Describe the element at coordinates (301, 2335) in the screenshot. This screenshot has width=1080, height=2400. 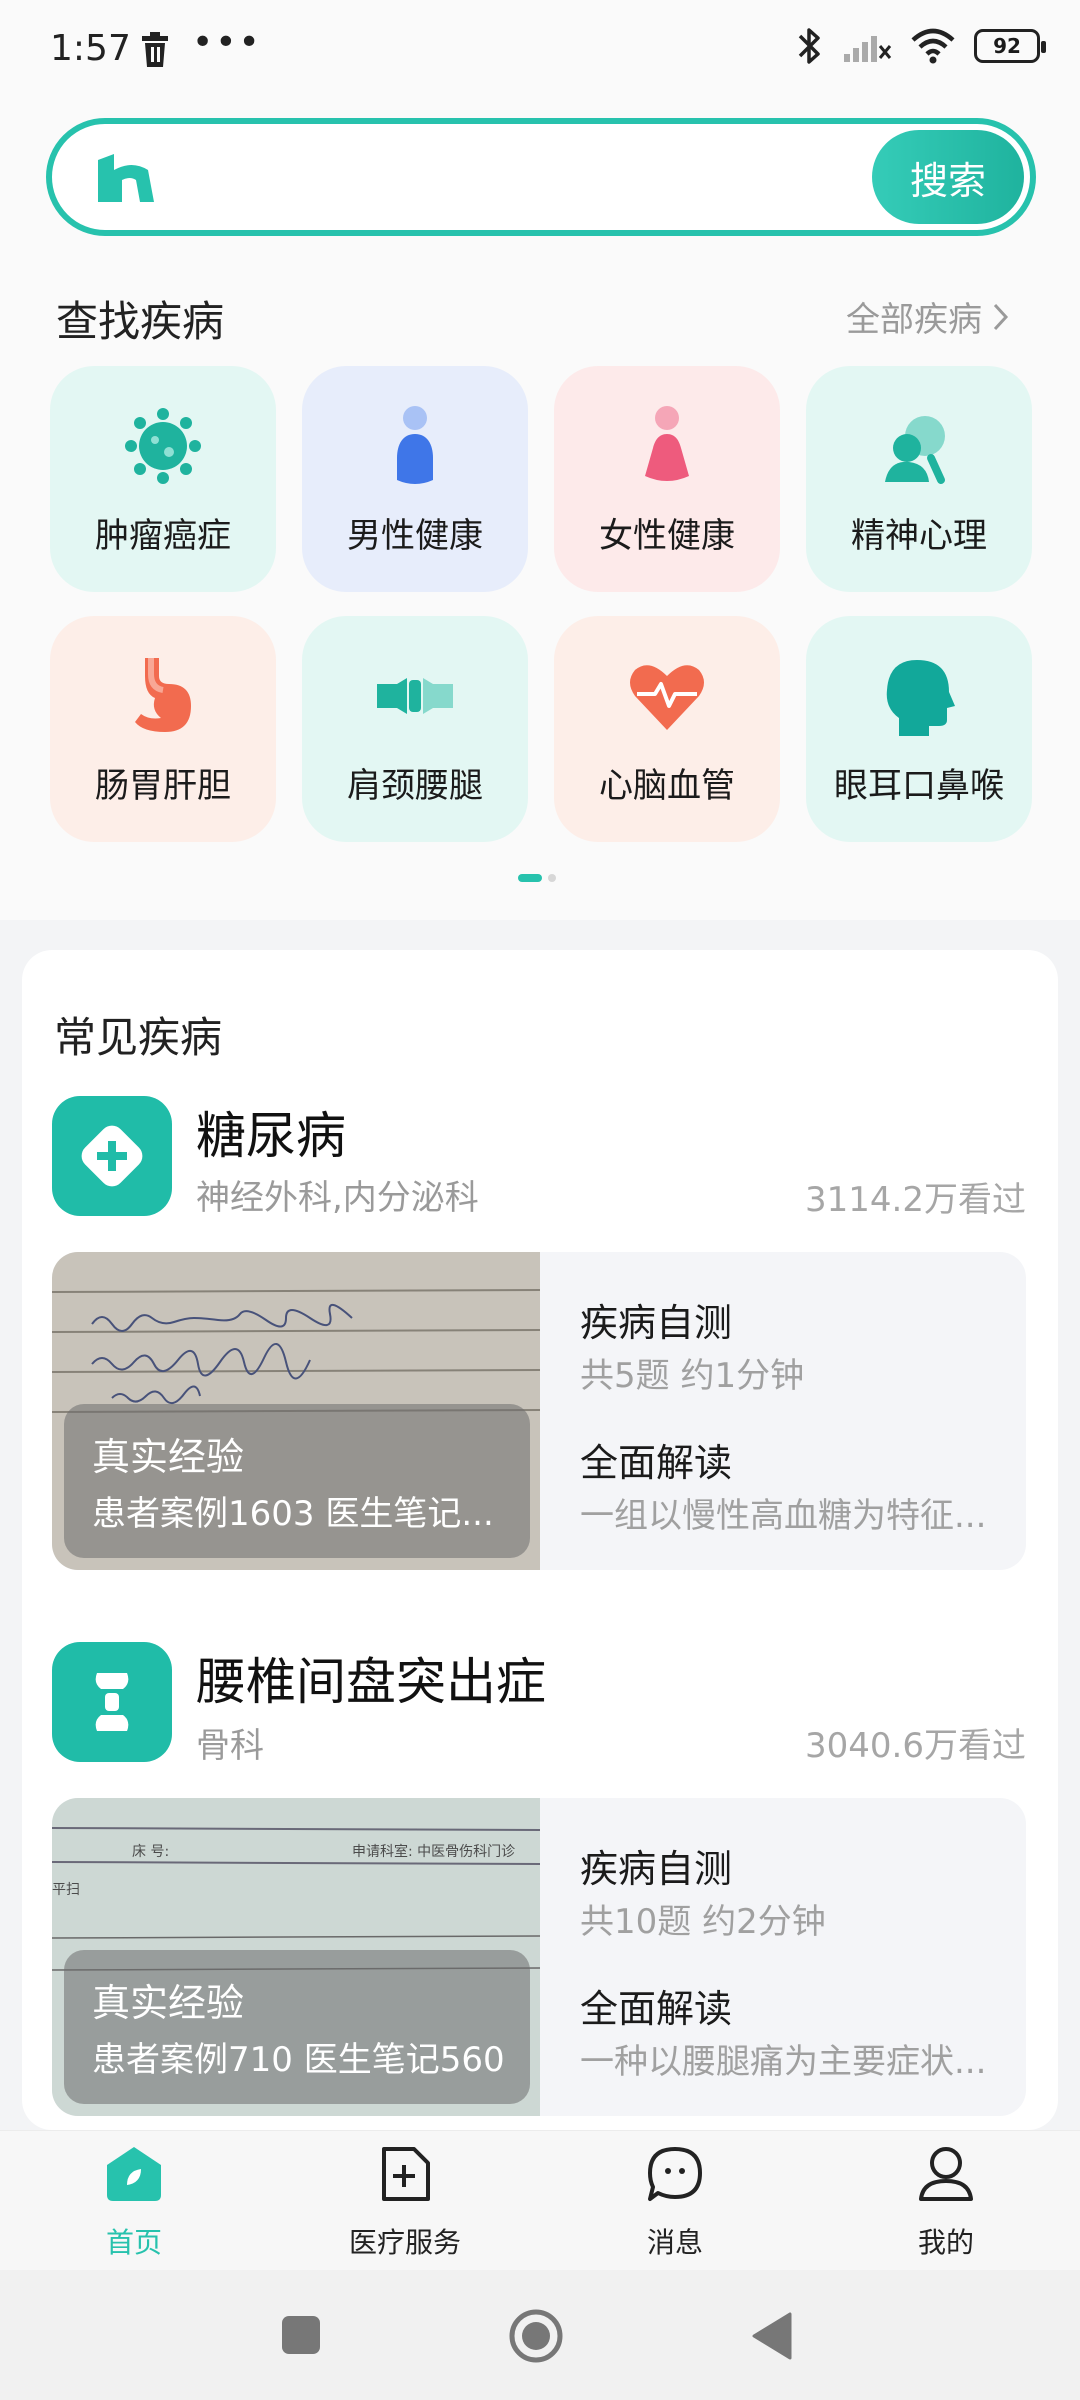
I see `recent-apps-icon` at that location.